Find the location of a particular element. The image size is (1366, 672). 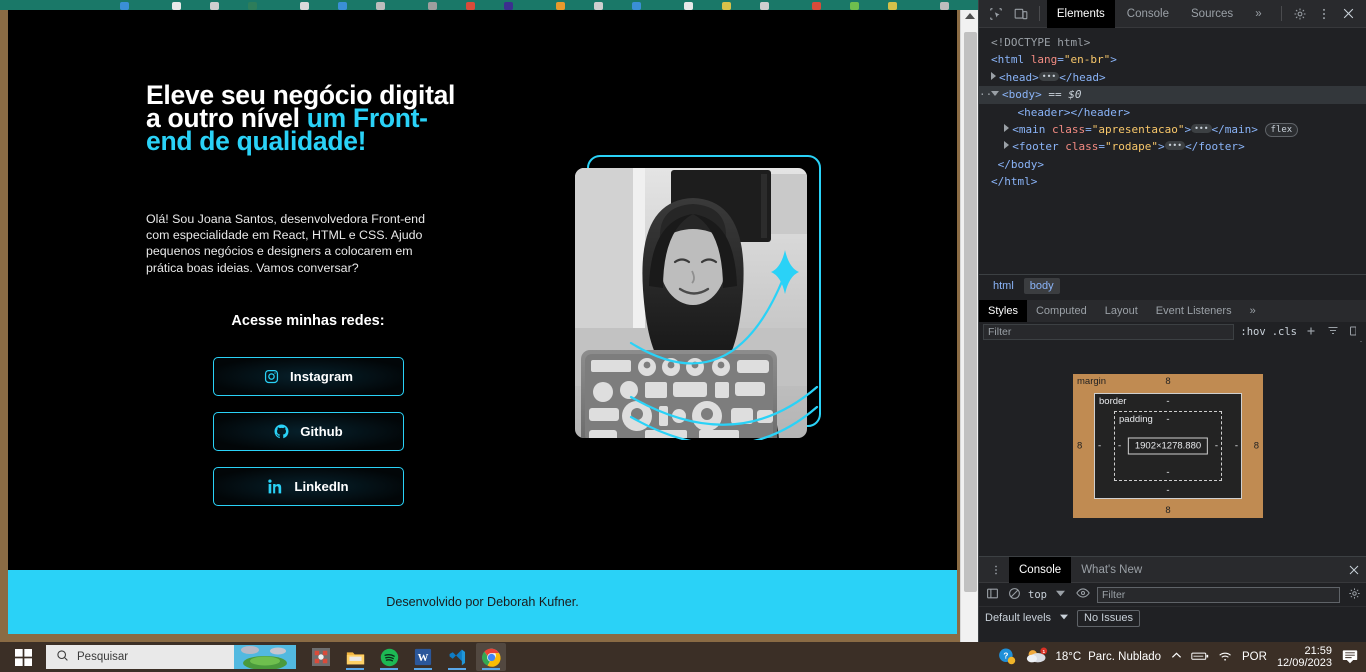

inspect-element-icon is located at coordinates (996, 14).